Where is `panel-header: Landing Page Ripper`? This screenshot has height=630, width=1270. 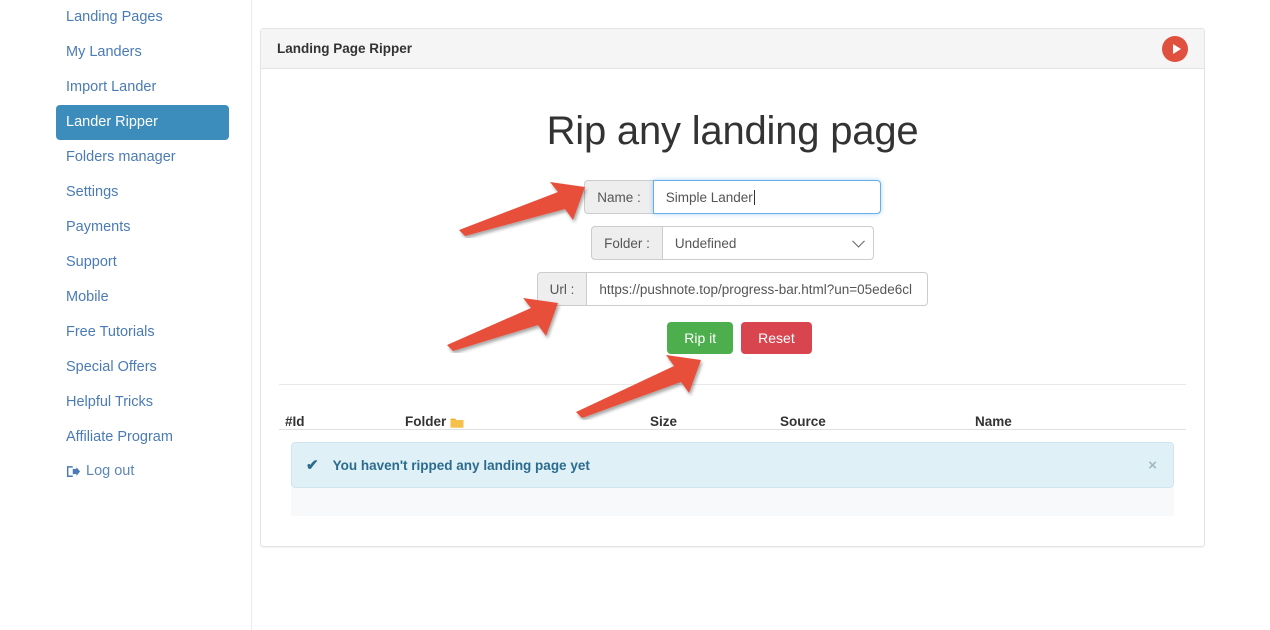 panel-header: Landing Page Ripper is located at coordinates (732, 49).